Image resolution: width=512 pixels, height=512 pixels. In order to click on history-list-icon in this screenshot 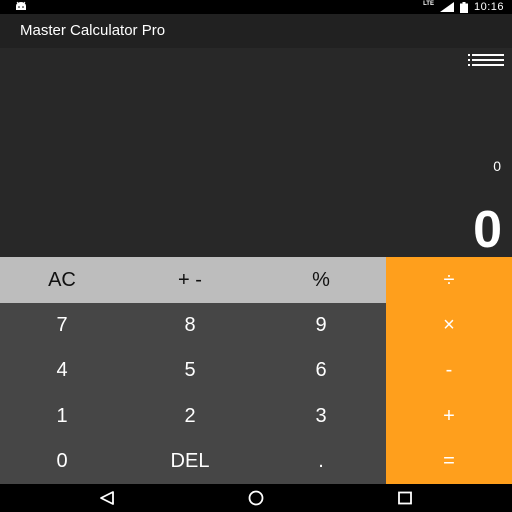, I will do `click(486, 60)`.